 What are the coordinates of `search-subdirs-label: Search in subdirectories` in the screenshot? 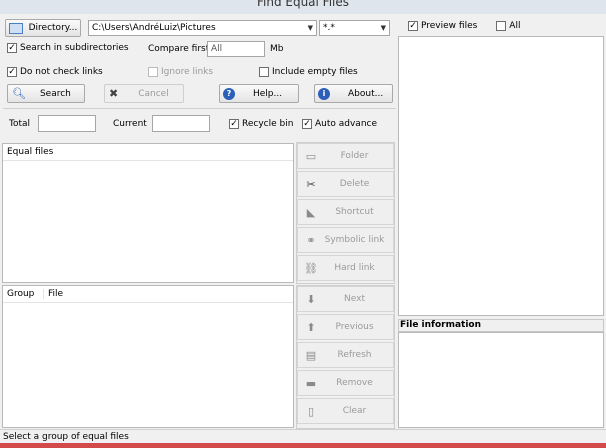 It's located at (74, 48).